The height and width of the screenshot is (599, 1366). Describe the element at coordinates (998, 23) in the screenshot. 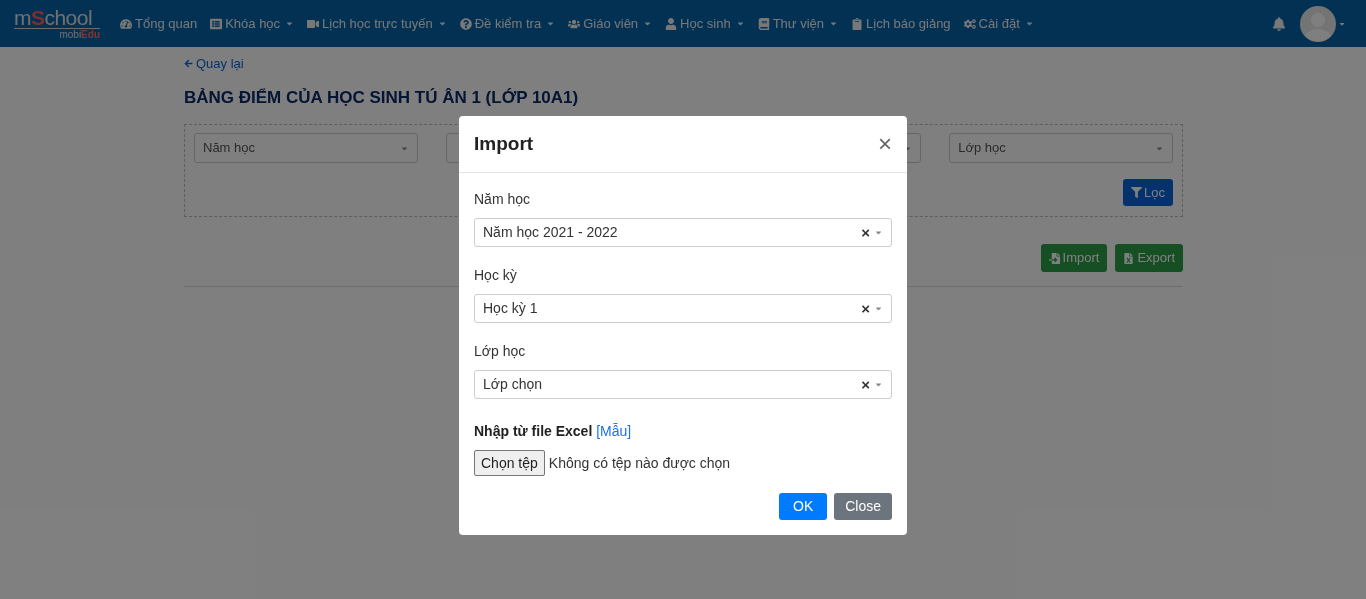

I see `nav-menu-item: Cài đặt` at that location.